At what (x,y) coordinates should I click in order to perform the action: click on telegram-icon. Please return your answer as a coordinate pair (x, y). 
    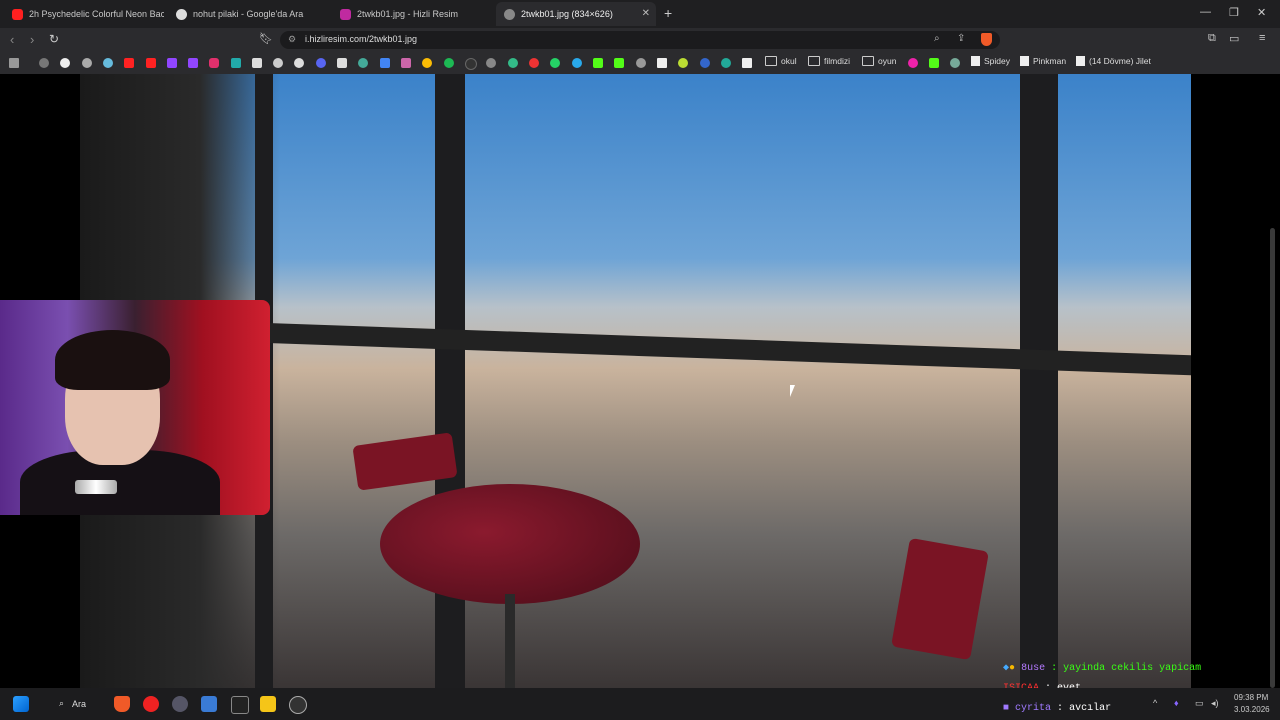
    Looking at the image, I should click on (577, 63).